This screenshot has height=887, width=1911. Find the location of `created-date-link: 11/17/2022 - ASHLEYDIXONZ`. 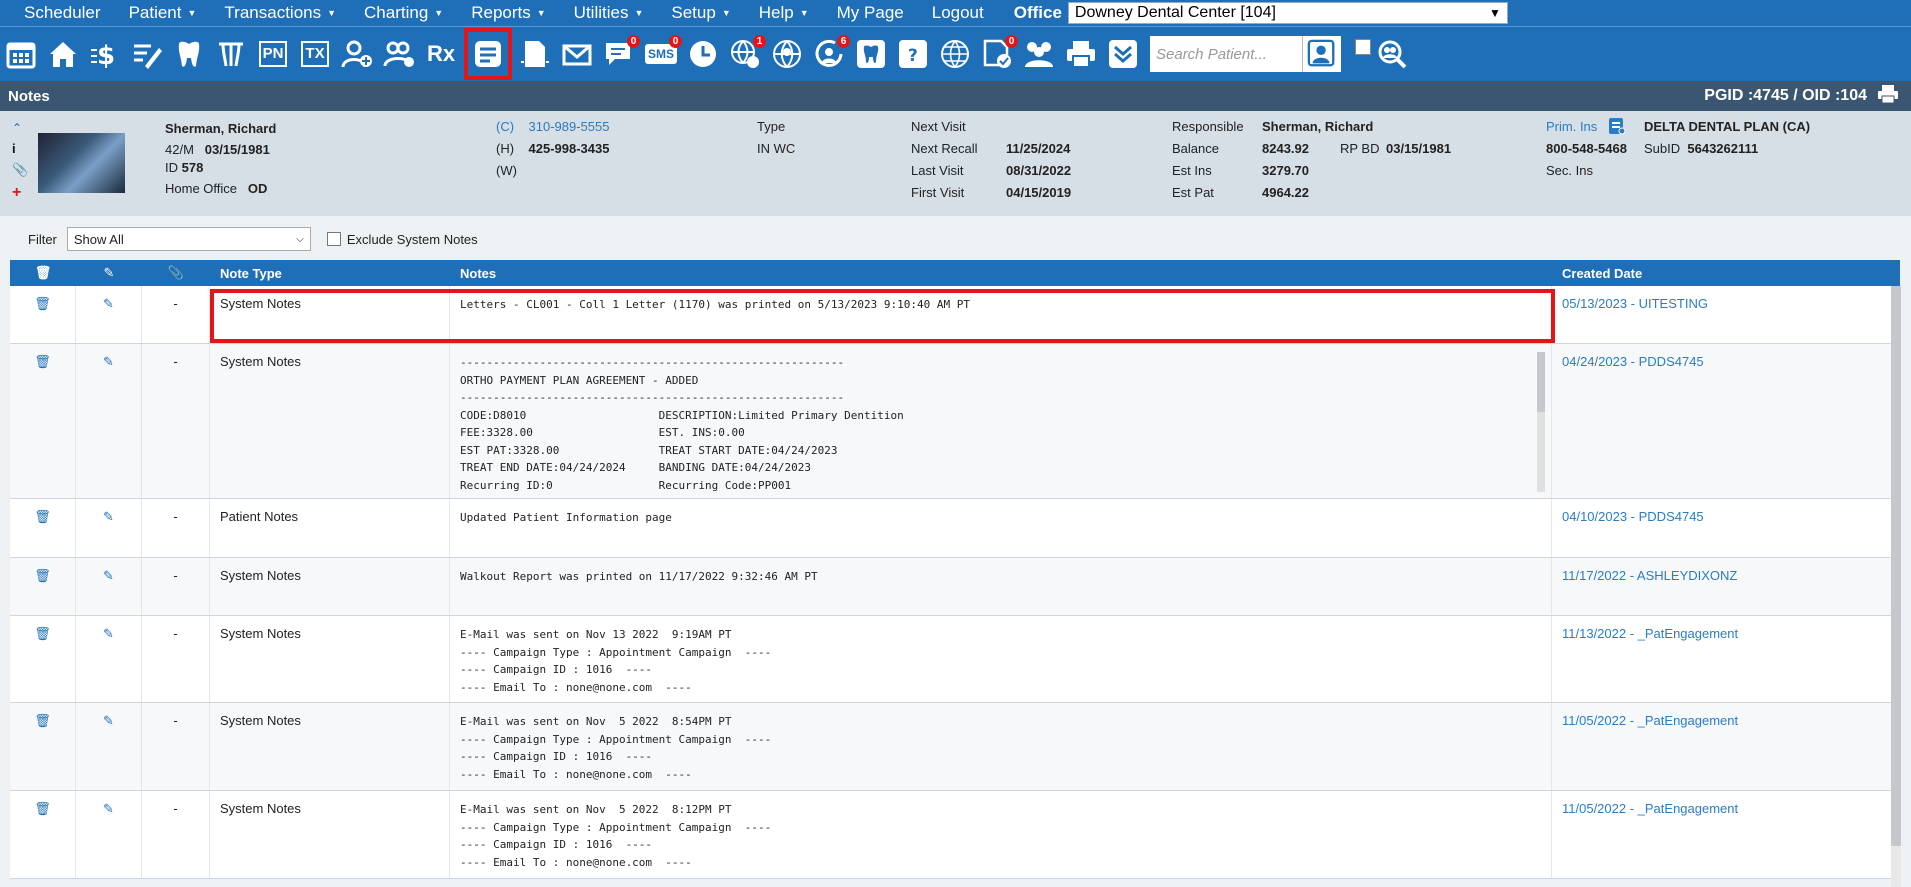

created-date-link: 11/17/2022 - ASHLEYDIXONZ is located at coordinates (1726, 586).